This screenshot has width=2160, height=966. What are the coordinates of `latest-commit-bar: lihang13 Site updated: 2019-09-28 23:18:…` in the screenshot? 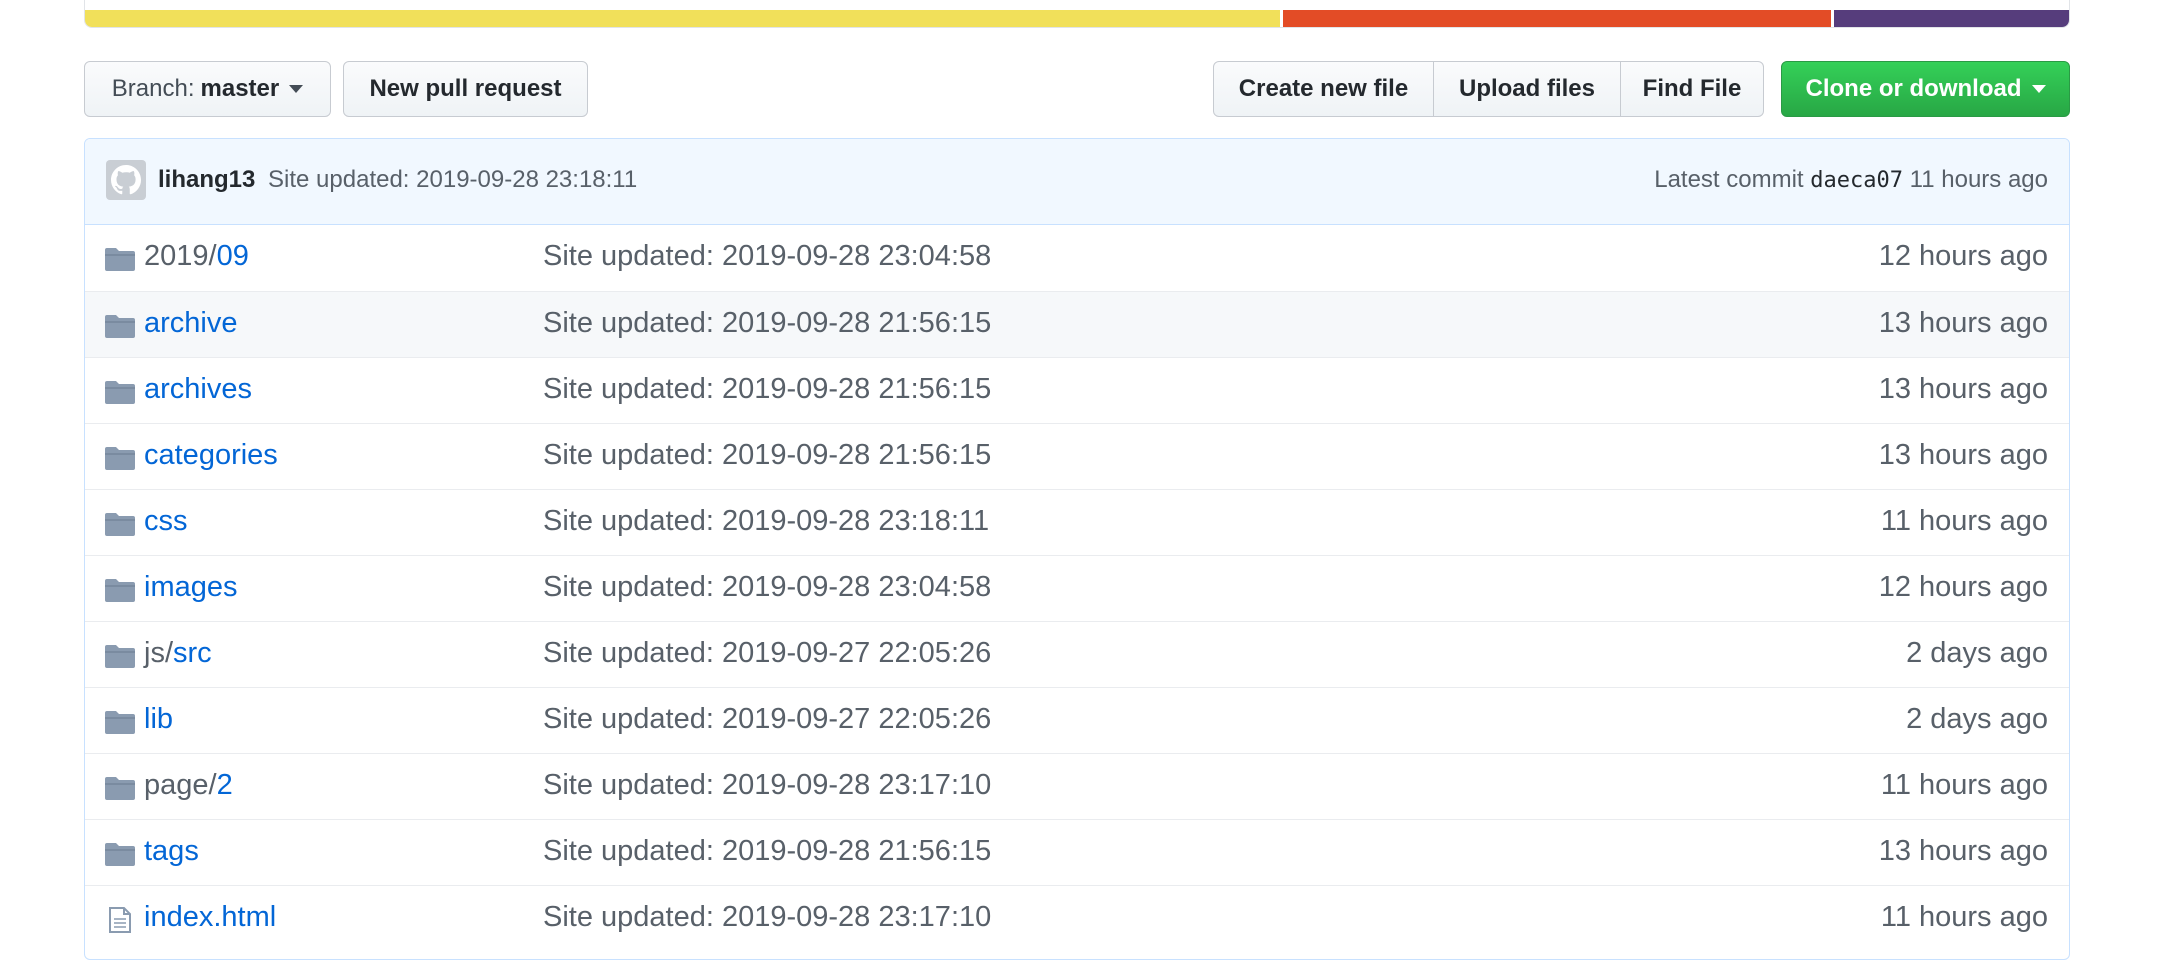 It's located at (1077, 182).